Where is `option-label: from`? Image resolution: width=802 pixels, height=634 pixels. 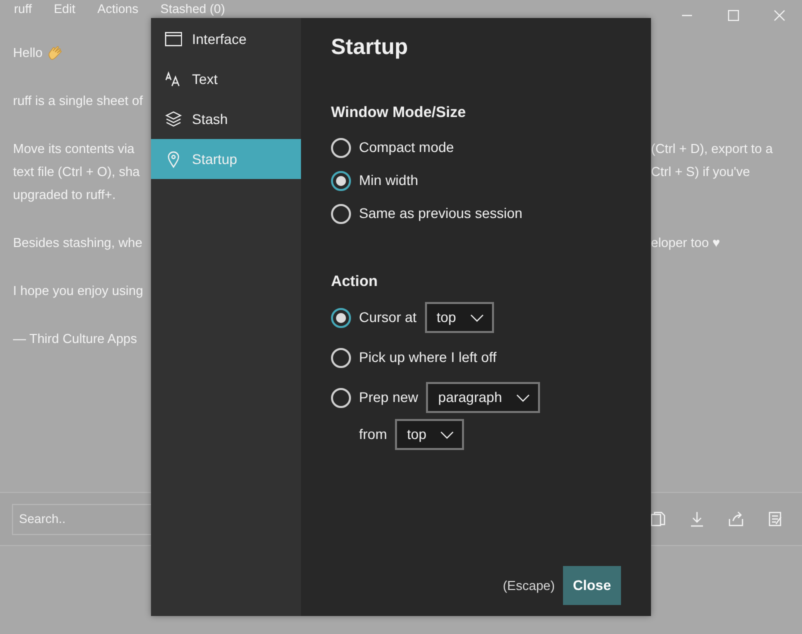 option-label: from is located at coordinates (373, 434).